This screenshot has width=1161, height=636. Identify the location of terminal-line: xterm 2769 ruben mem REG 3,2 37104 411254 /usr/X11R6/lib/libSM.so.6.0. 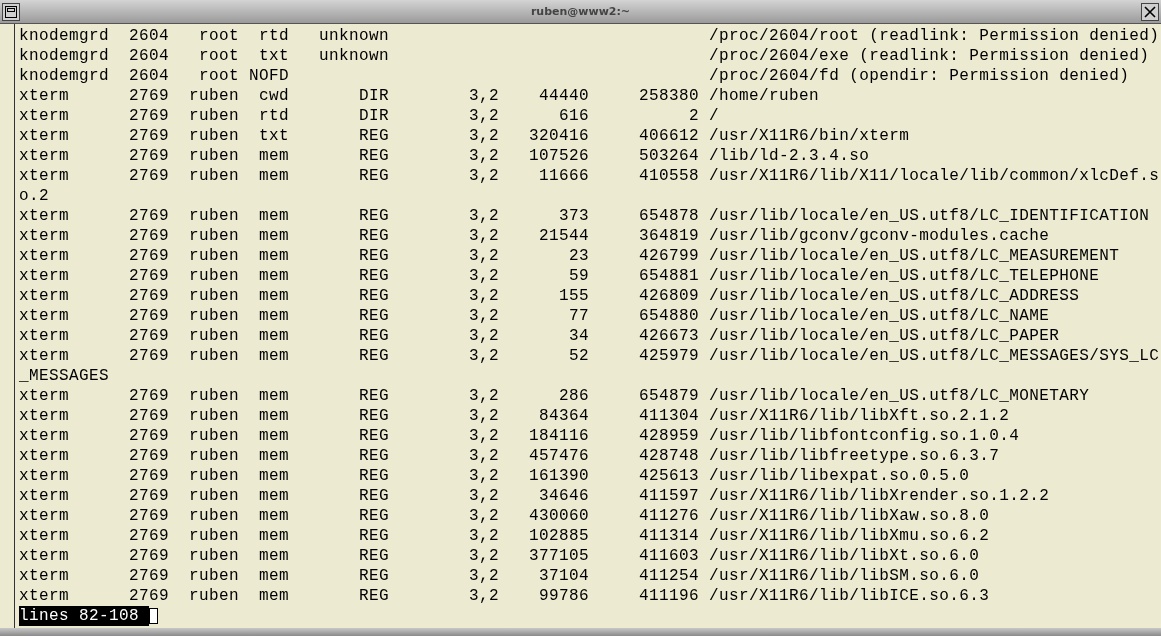
(500, 576).